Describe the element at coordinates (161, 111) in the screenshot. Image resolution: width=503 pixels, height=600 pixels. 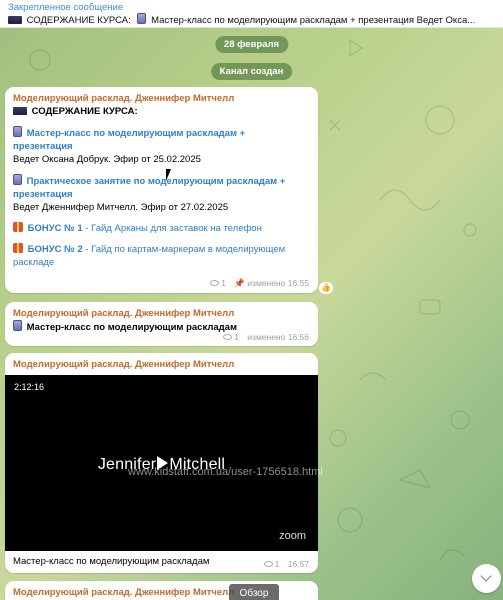
I see `course-heading: СОДЕРЖАНИЕ КУРСА:` at that location.